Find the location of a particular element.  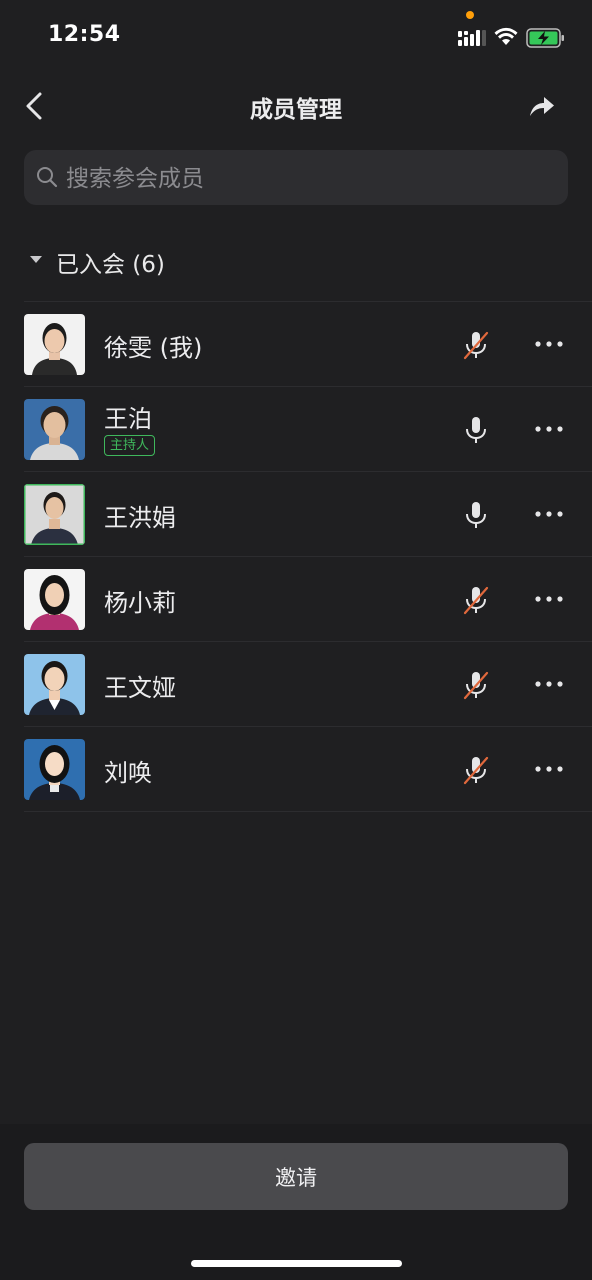

member-row: 王洪娟 is located at coordinates (296, 514).